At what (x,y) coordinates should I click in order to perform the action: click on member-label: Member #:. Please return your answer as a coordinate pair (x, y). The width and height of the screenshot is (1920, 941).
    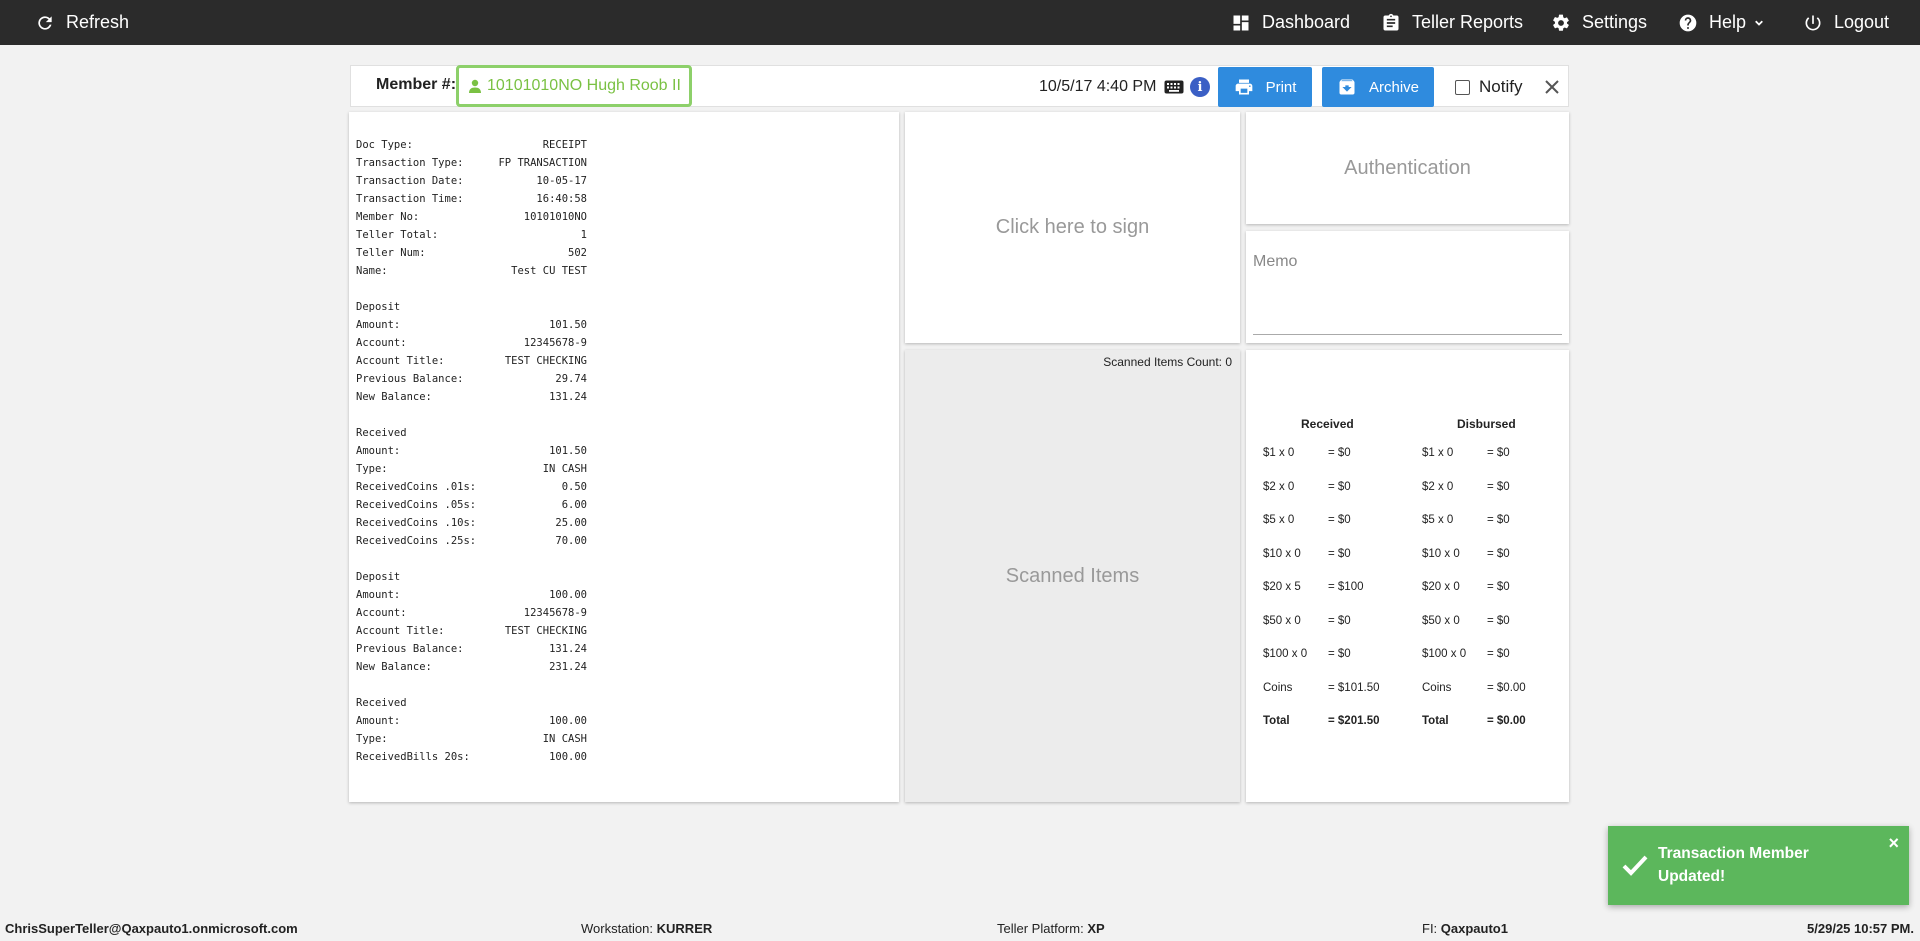
    Looking at the image, I should click on (416, 84).